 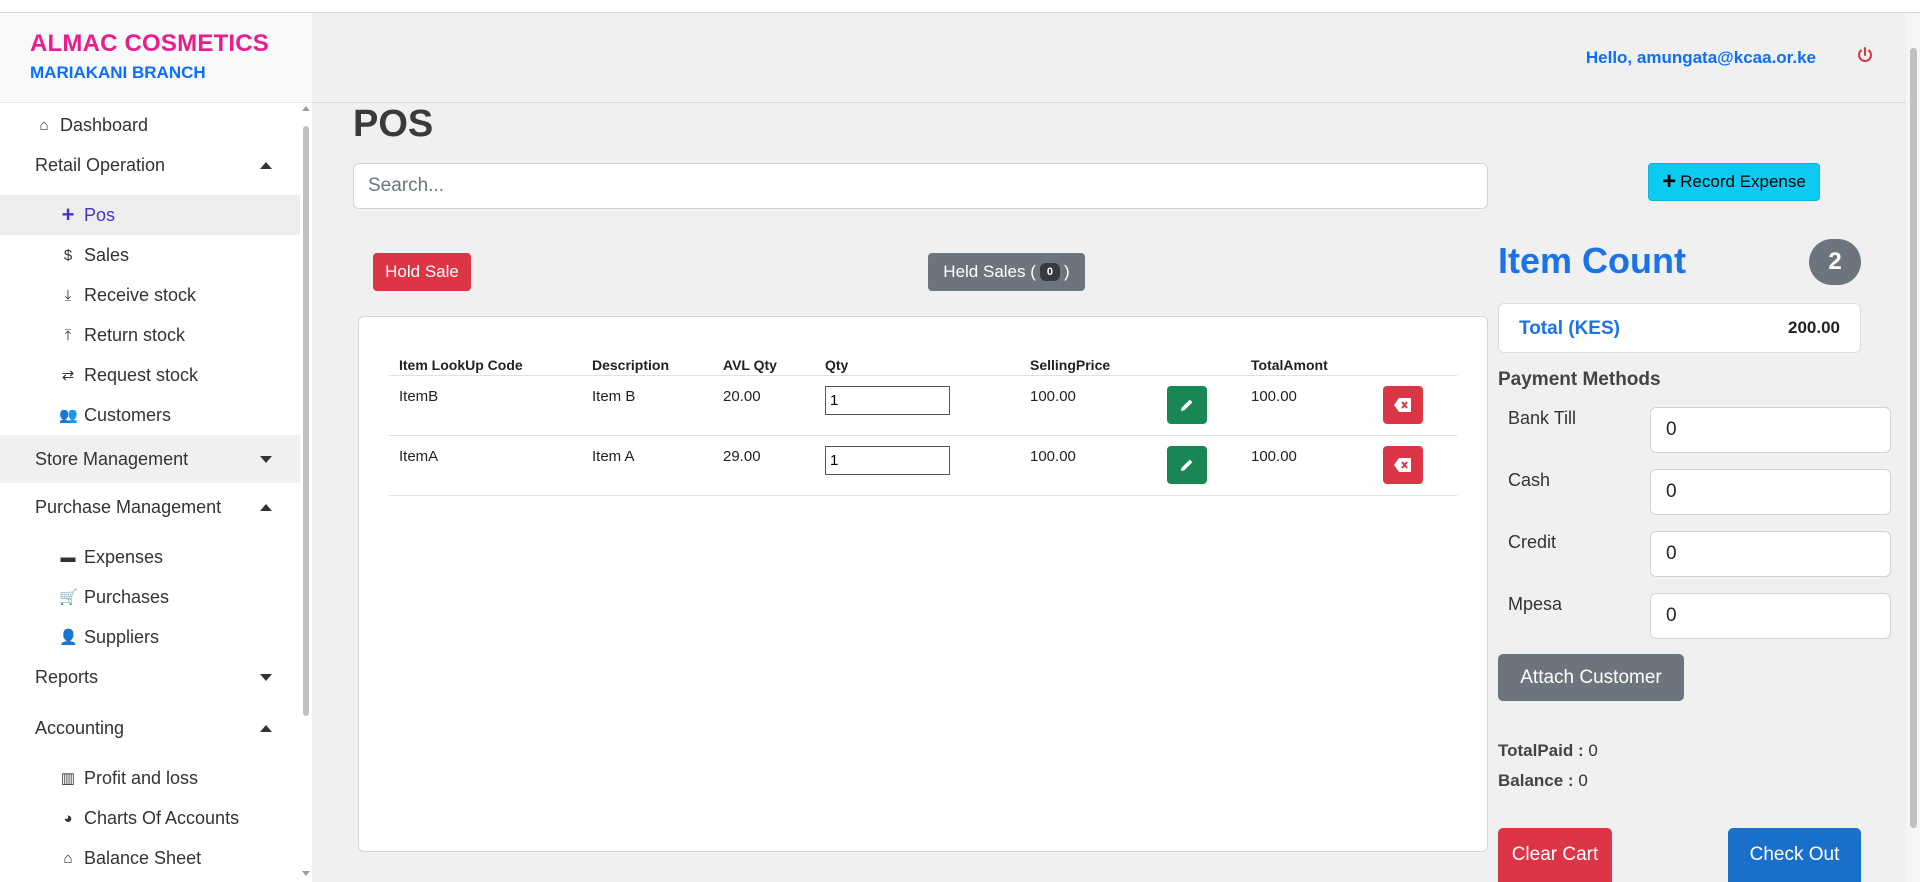 I want to click on sidebar-item-customers: 👥 Customers, so click(x=150, y=415).